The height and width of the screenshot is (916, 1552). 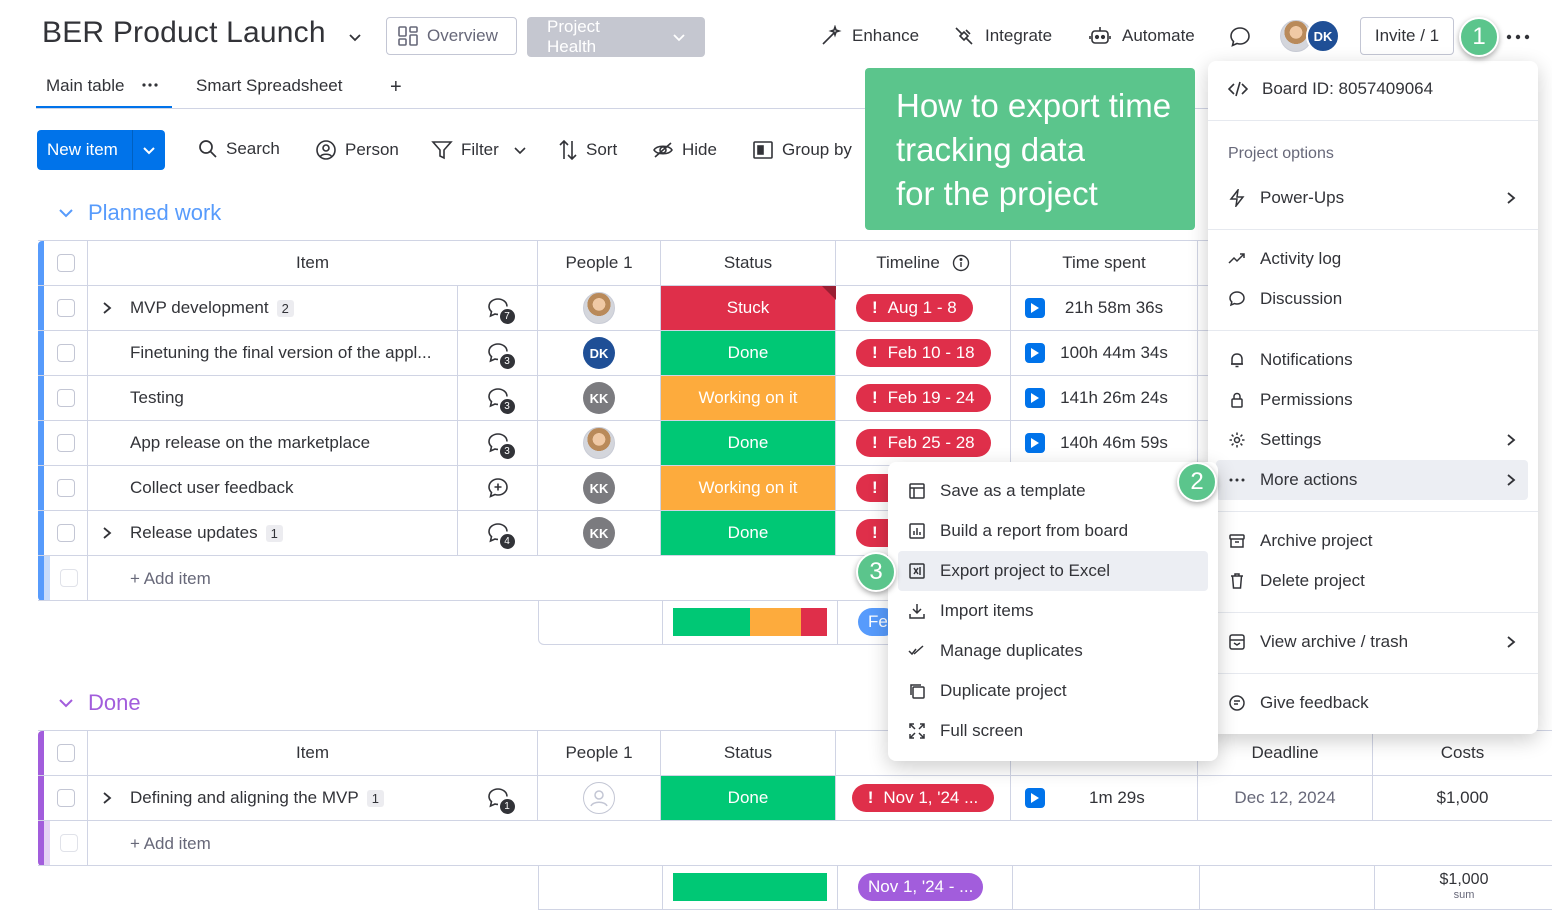 I want to click on item-name: Collect user feedback, so click(x=211, y=488).